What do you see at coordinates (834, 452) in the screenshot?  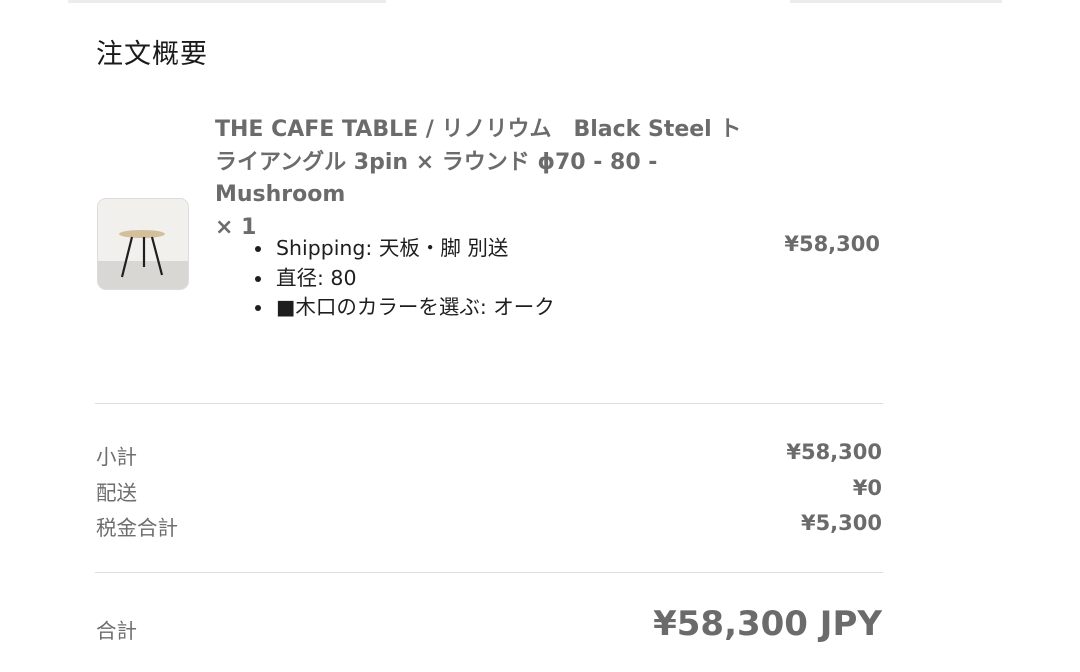 I see `subtotal-value: ¥58,300` at bounding box center [834, 452].